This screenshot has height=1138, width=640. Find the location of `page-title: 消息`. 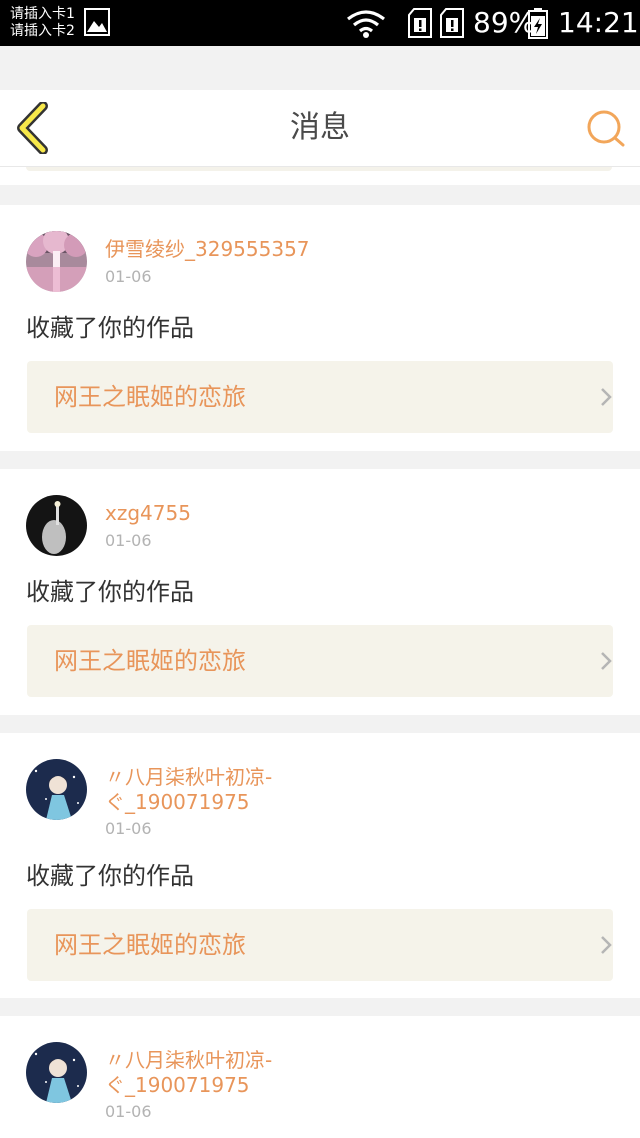

page-title: 消息 is located at coordinates (320, 127).